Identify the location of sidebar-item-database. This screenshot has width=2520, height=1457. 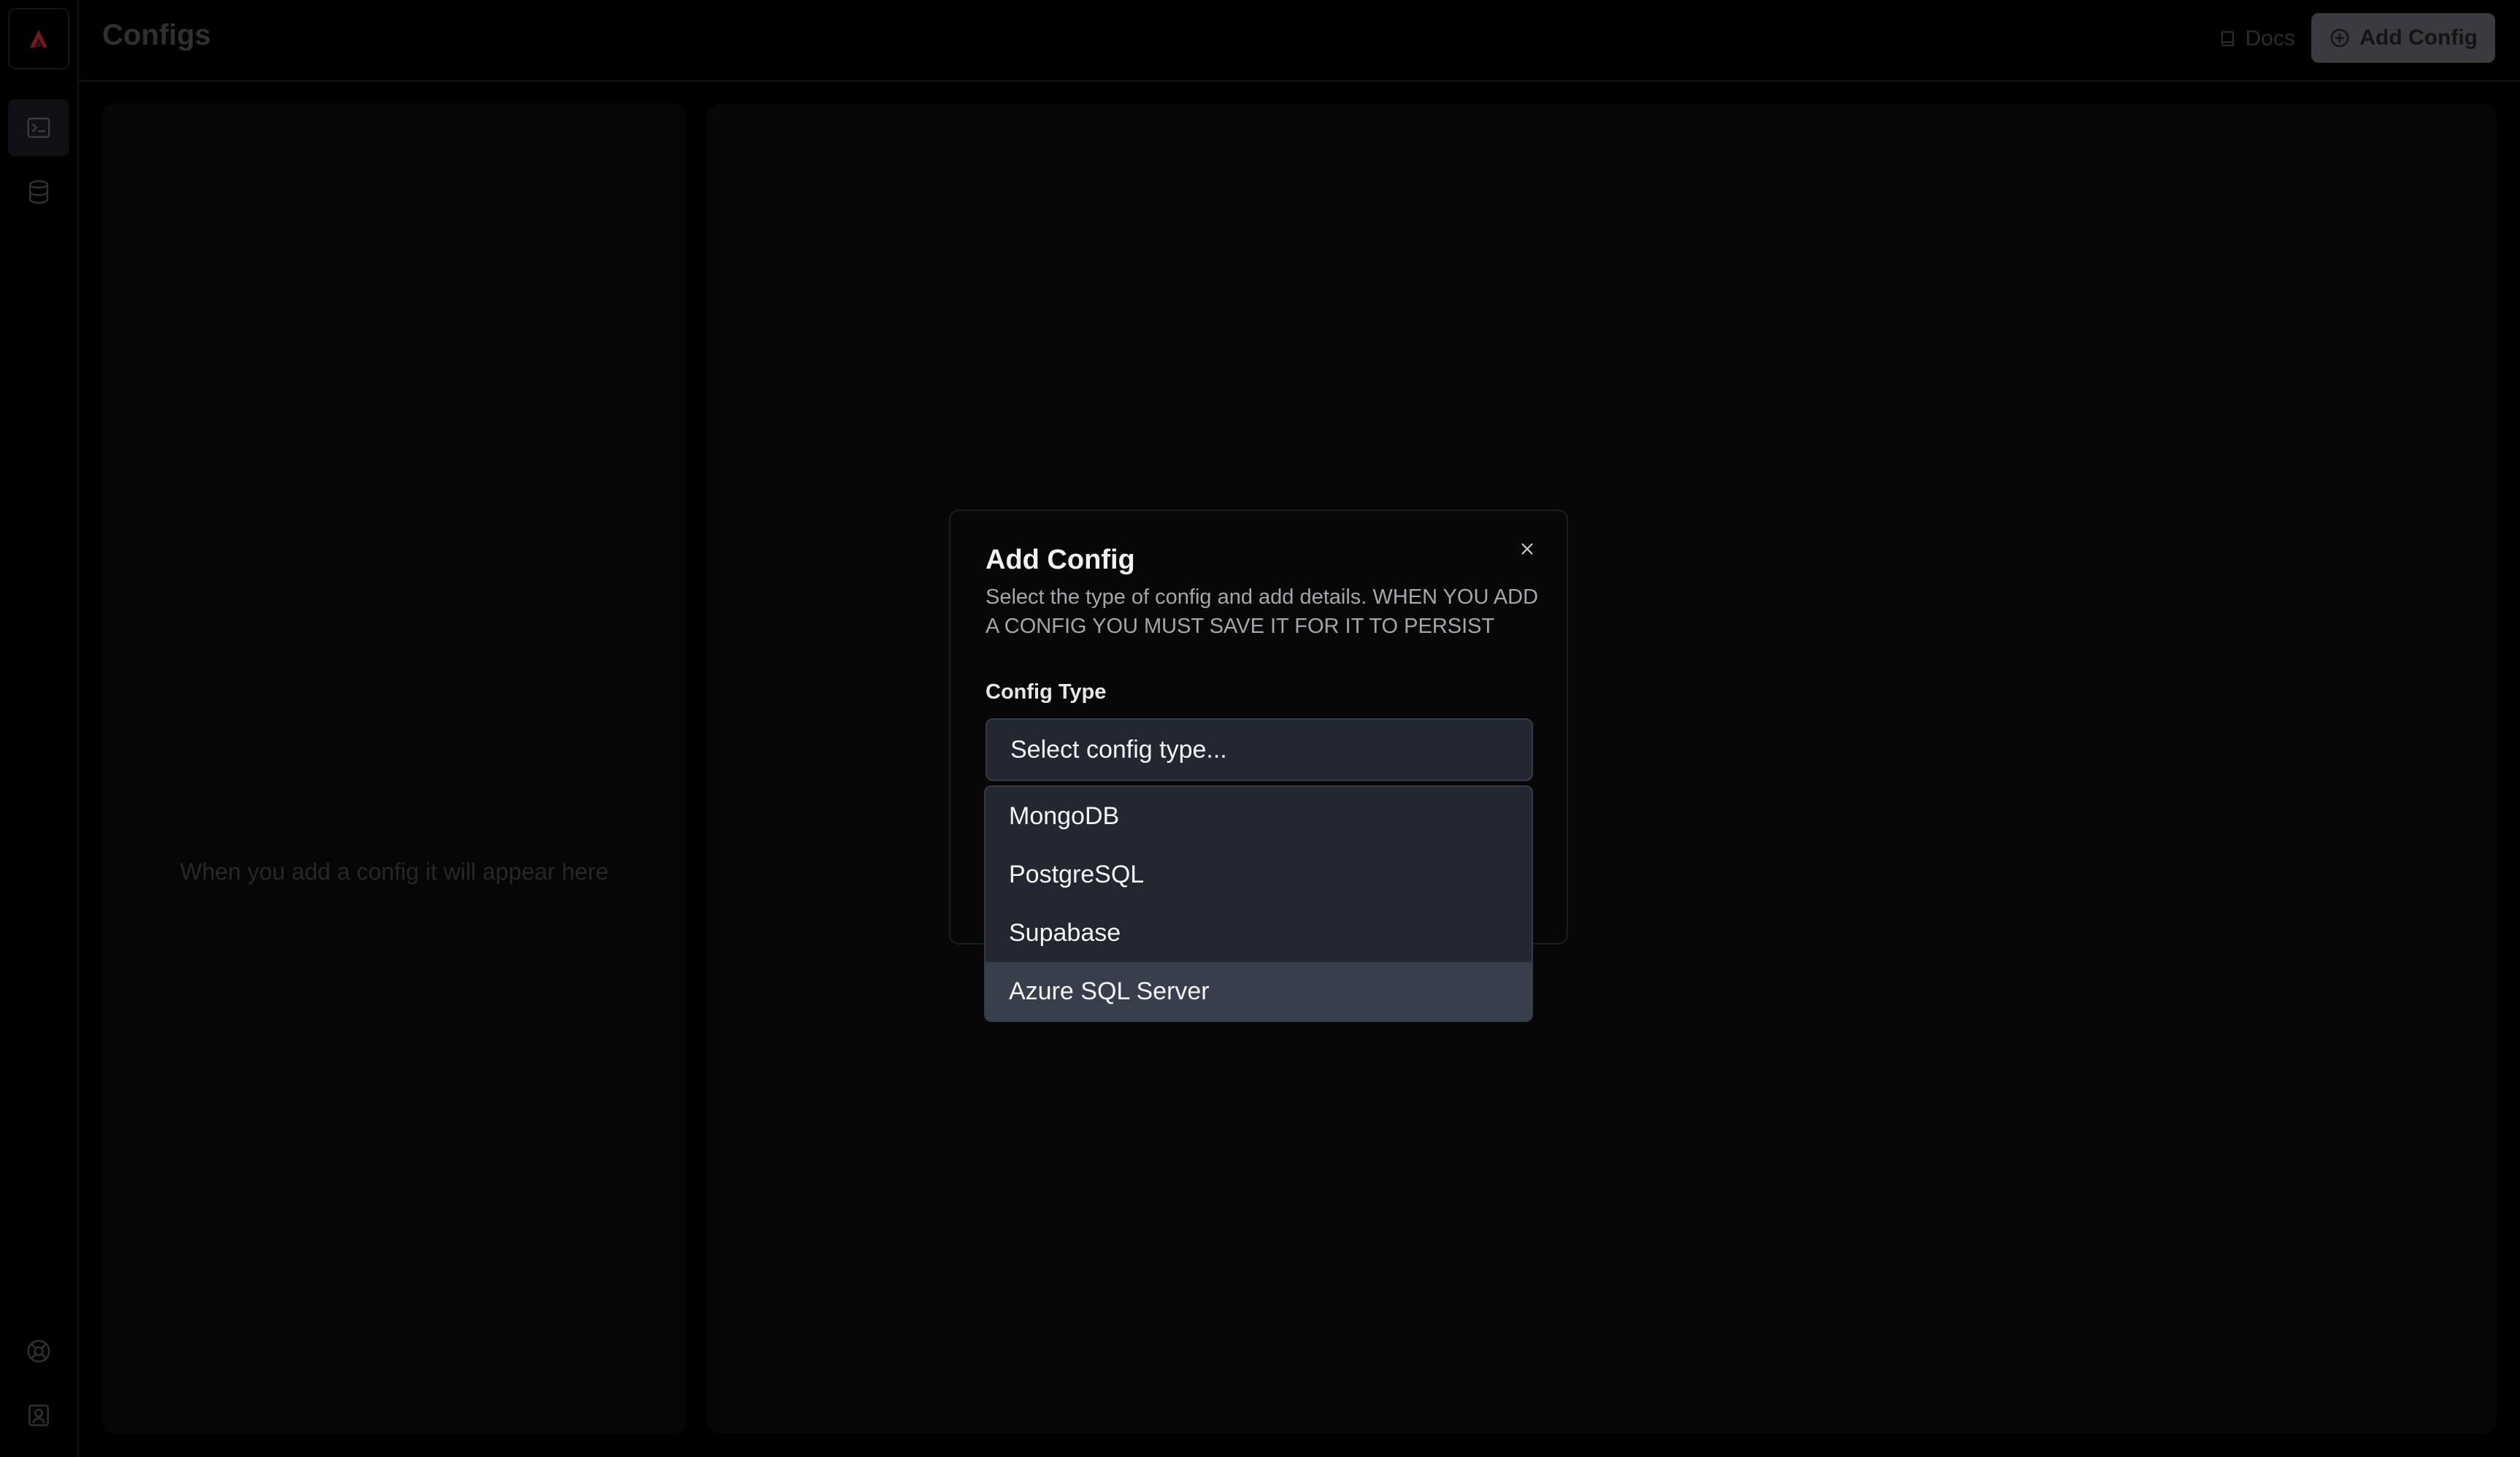
(38, 192).